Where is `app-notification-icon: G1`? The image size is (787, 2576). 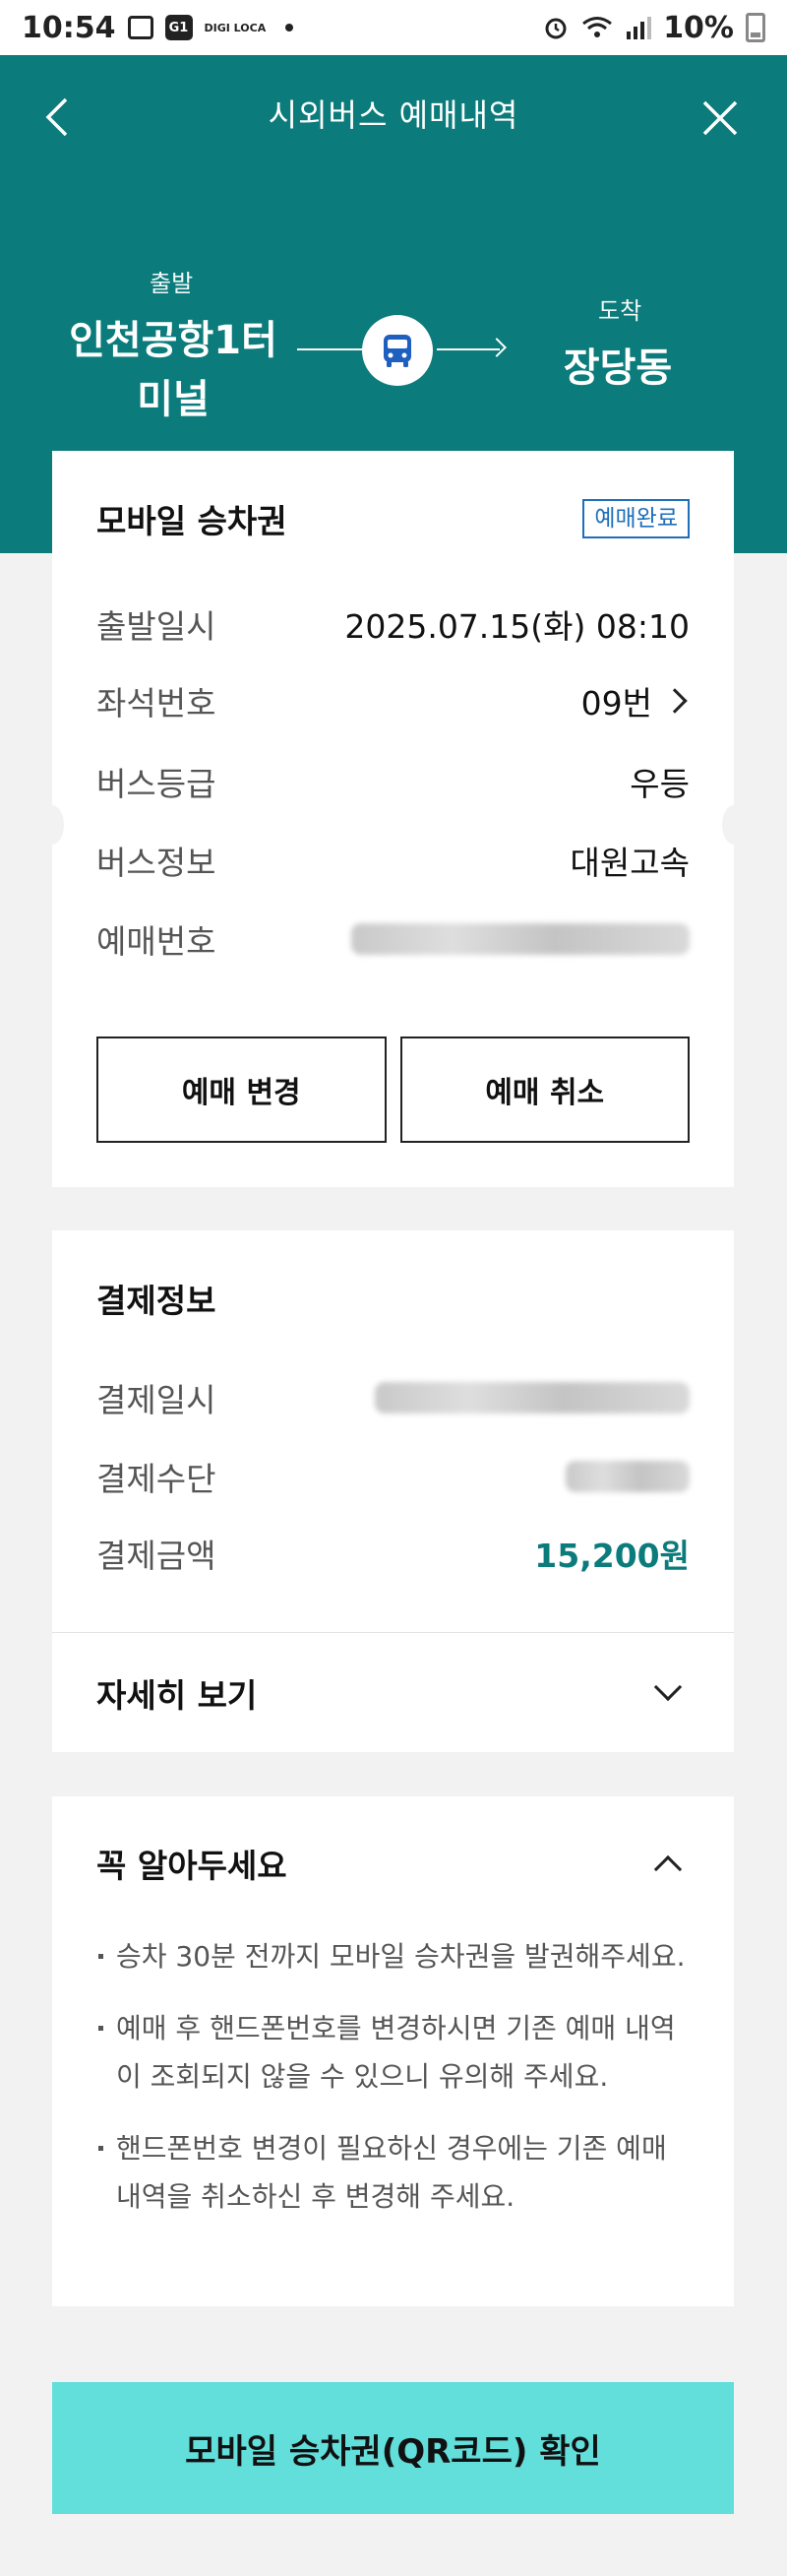
app-notification-icon: G1 is located at coordinates (178, 27).